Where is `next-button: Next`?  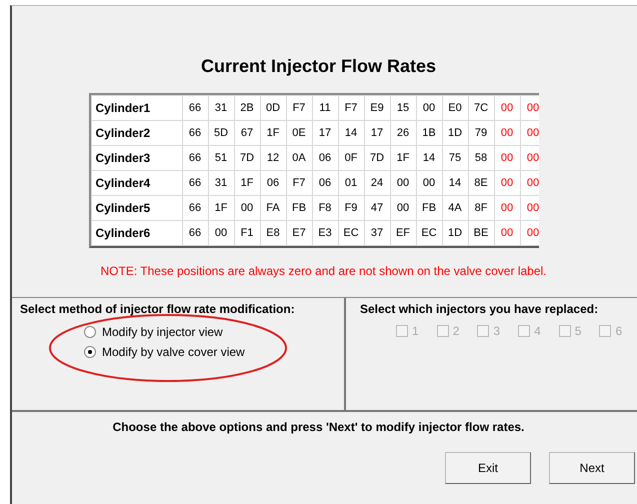 next-button: Next is located at coordinates (592, 468).